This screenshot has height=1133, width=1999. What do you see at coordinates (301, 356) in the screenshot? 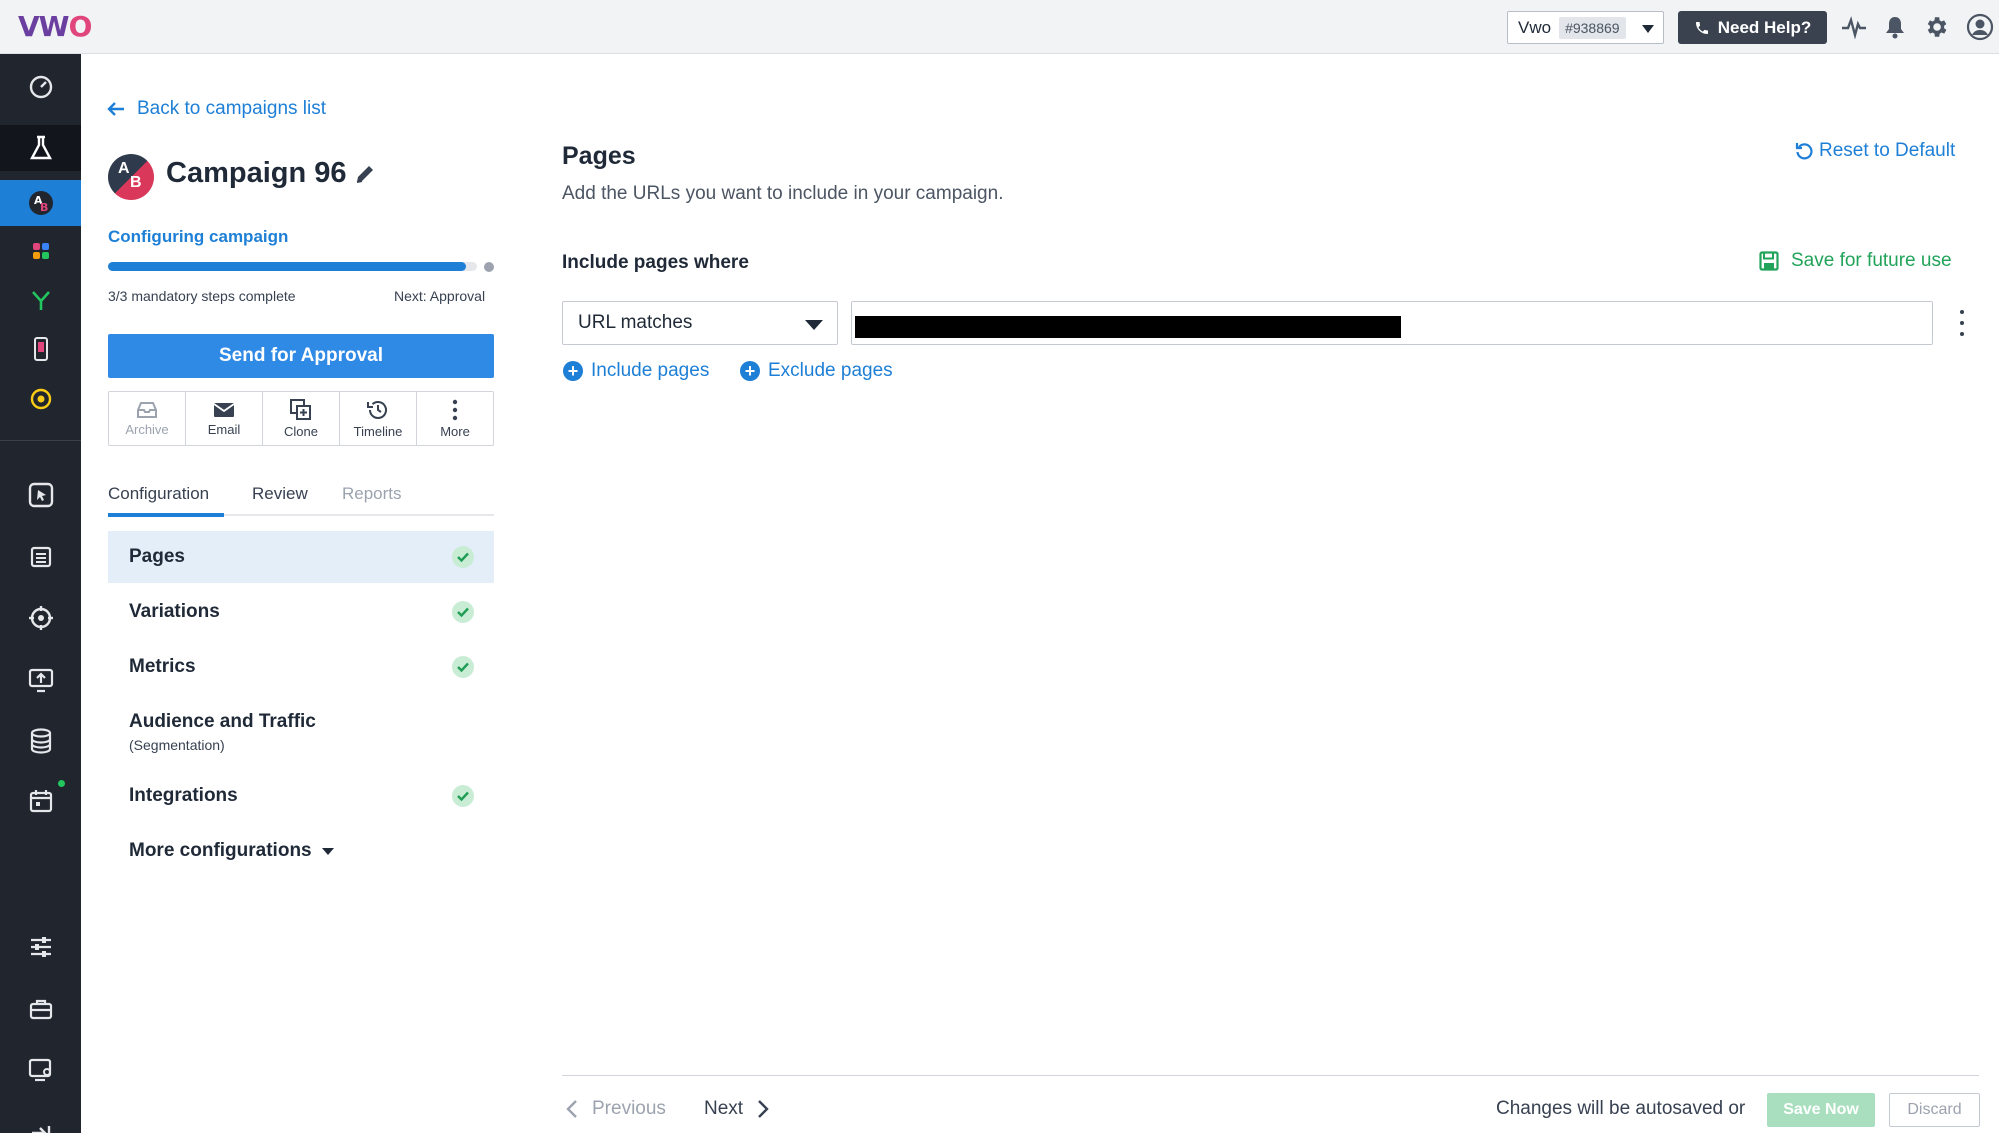
I see `send-for-approval-button: Send for Approval` at bounding box center [301, 356].